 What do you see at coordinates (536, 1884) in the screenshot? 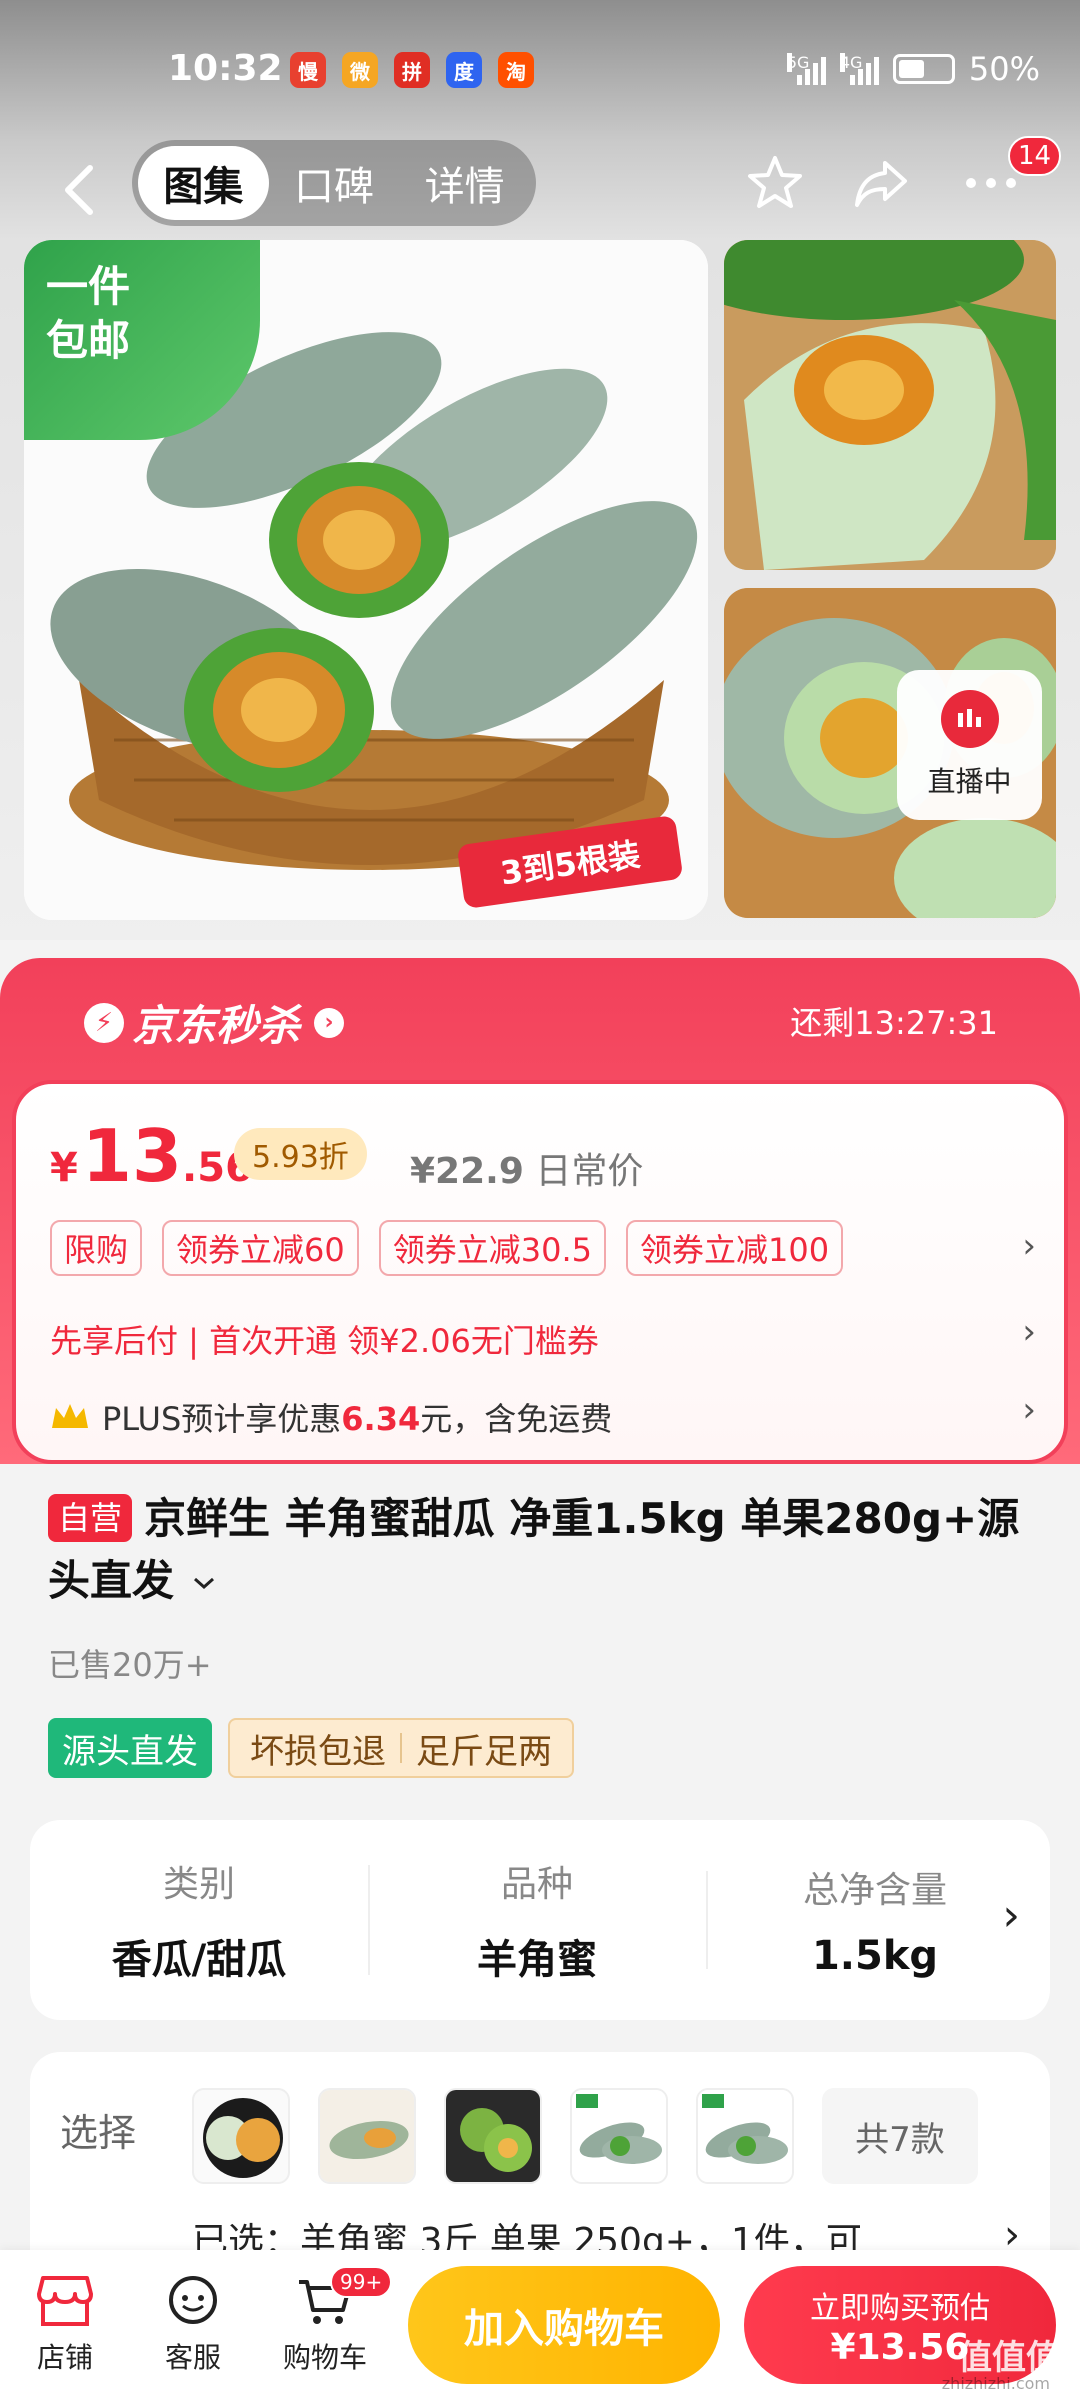
I see `spec-label: 品种` at bounding box center [536, 1884].